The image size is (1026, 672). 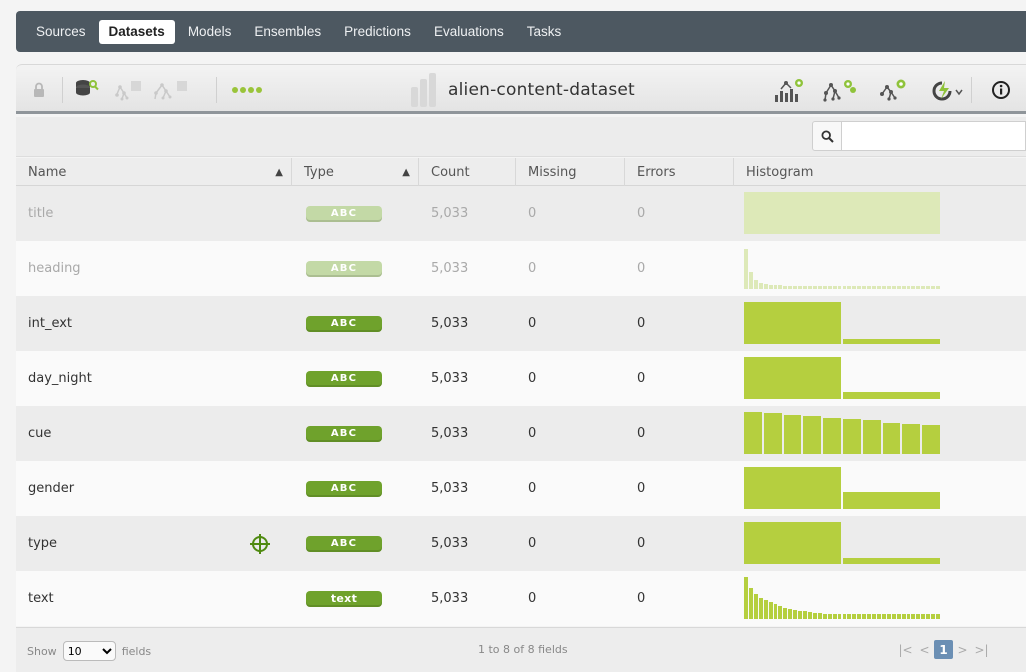 What do you see at coordinates (523, 649) in the screenshot?
I see `pagination-info: 1 to 8 of 8 fields` at bounding box center [523, 649].